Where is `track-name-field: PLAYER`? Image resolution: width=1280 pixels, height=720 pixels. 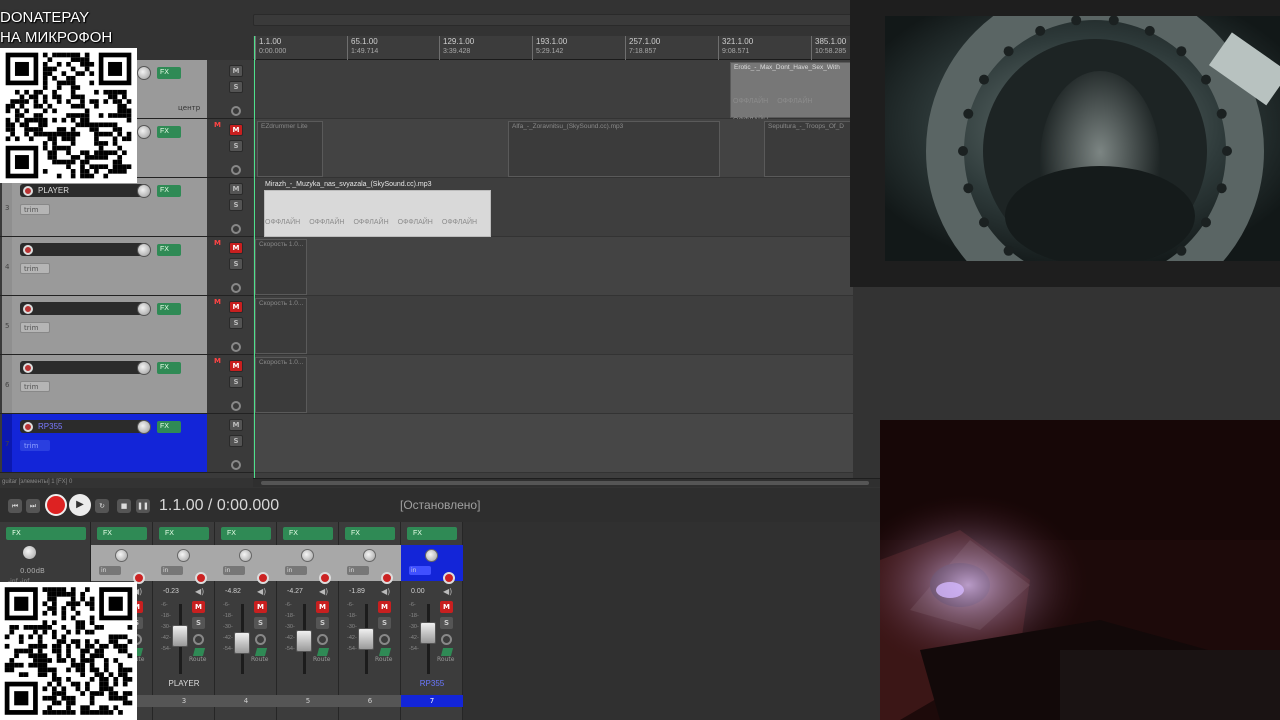 track-name-field: PLAYER is located at coordinates (84, 190).